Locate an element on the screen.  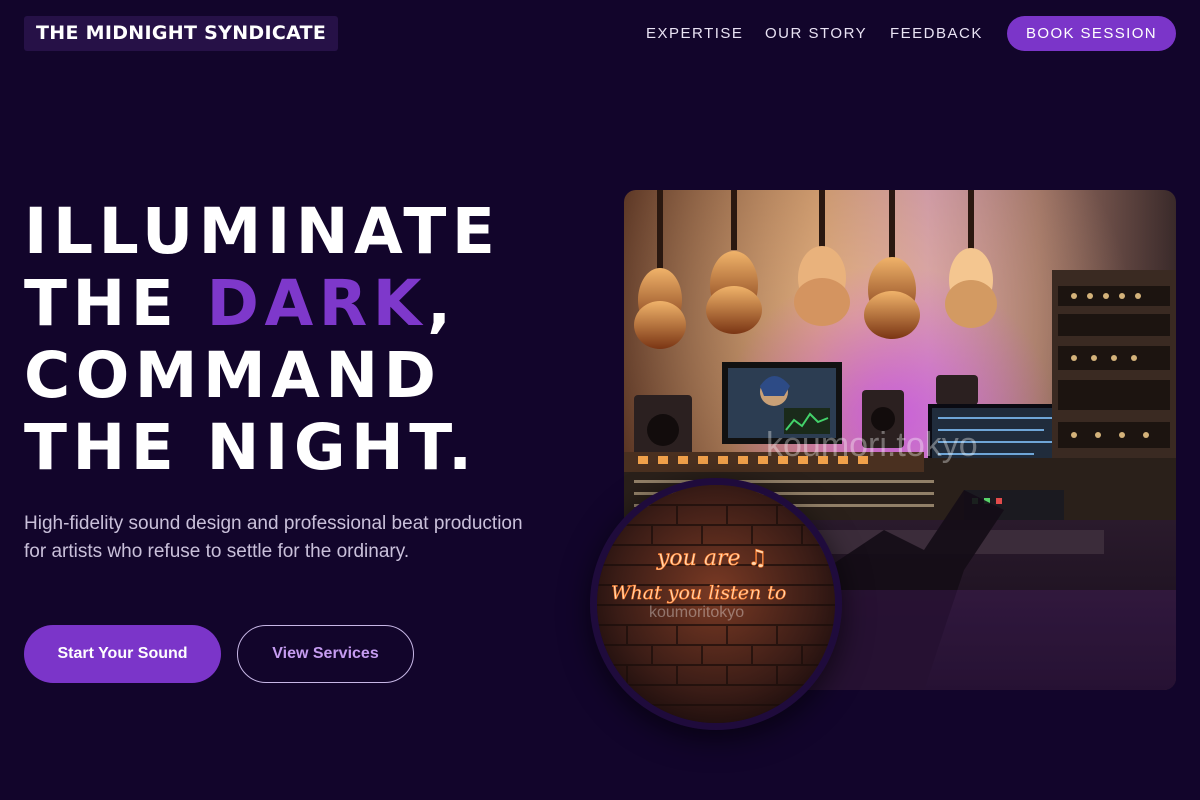
headline-line-4: THE NIGHT. is located at coordinates (251, 447).